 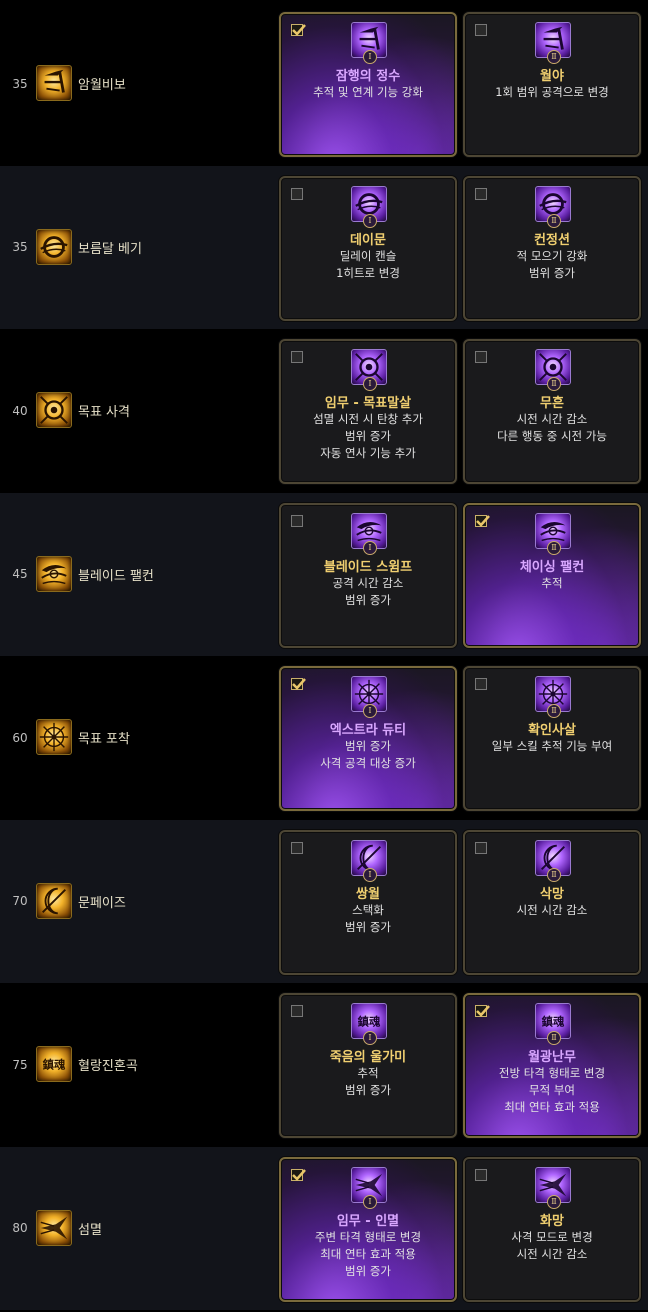 I want to click on svg-text: 鎮魂, so click(x=54, y=1065).